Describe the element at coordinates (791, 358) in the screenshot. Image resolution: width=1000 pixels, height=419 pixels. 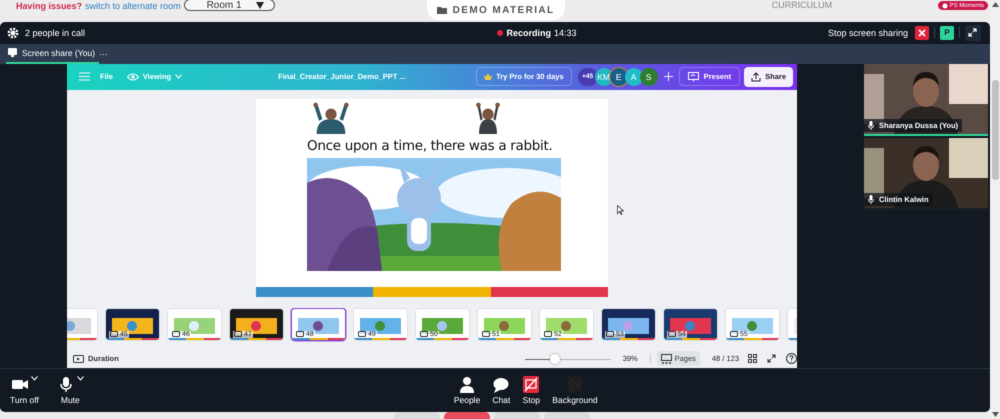
I see `help-icon` at that location.